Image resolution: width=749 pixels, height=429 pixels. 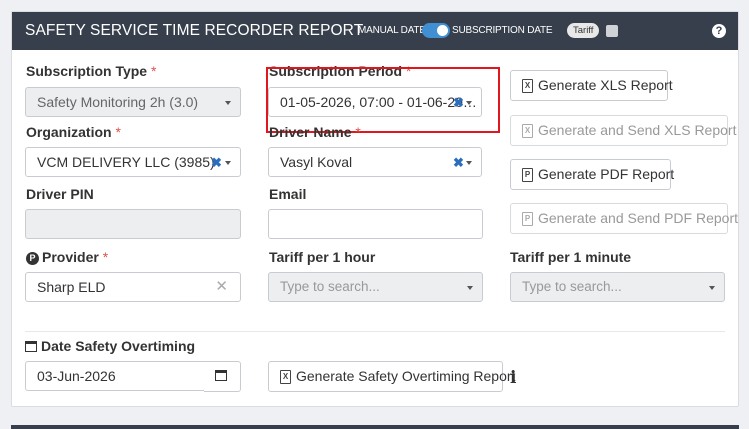 I want to click on subscription-date-label: SUBSCRIPTION DATE, so click(x=502, y=30).